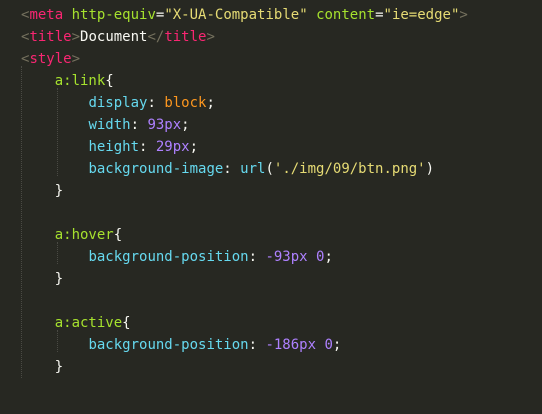  I want to click on code-line: width: 93px;, so click(105, 125).